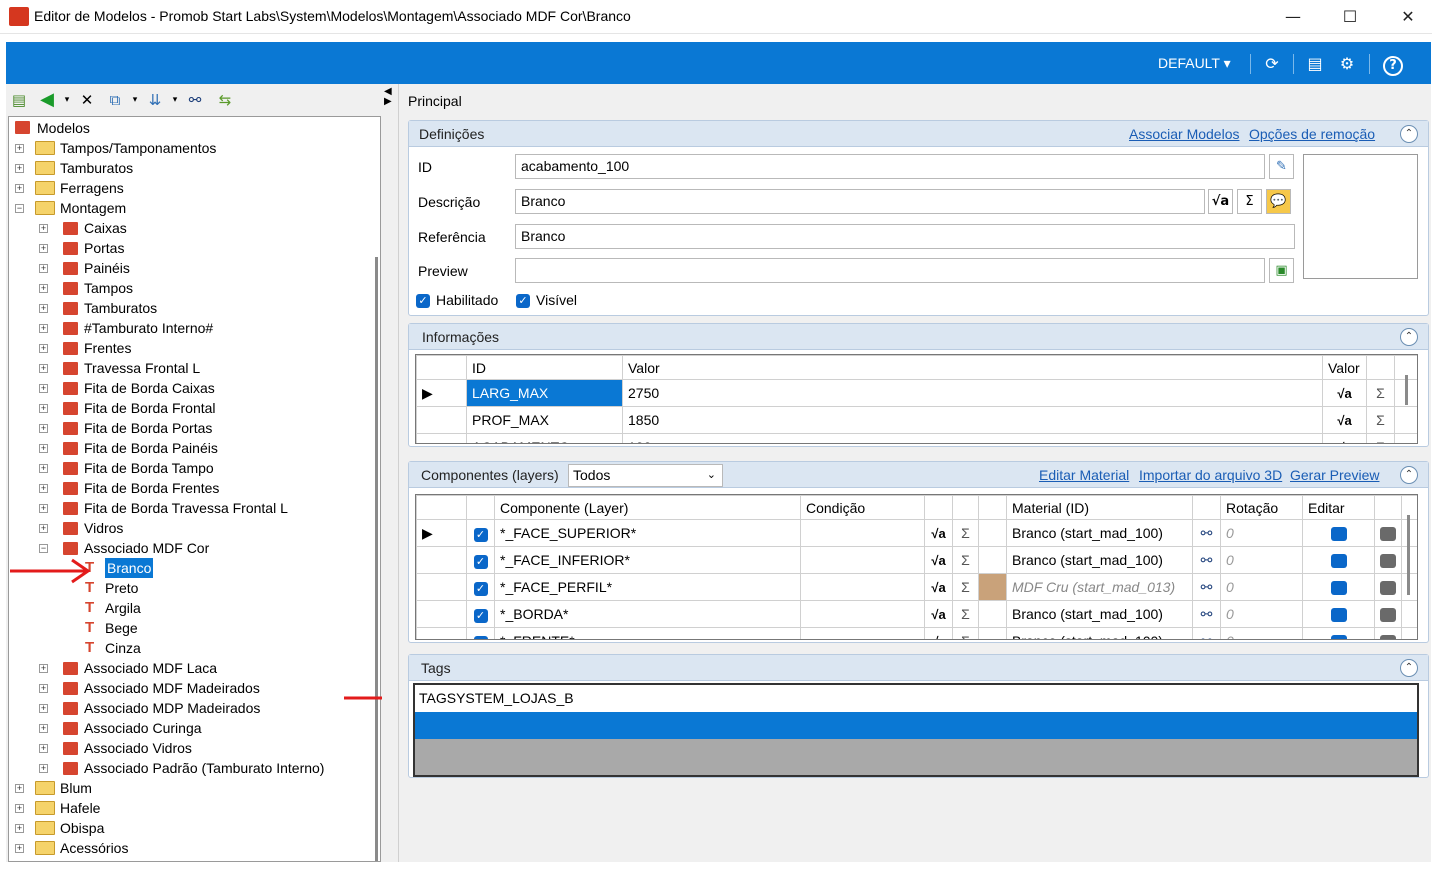 This screenshot has height=870, width=1432. Describe the element at coordinates (189, 808) in the screenshot. I see `tree-folder: + Hafele` at that location.